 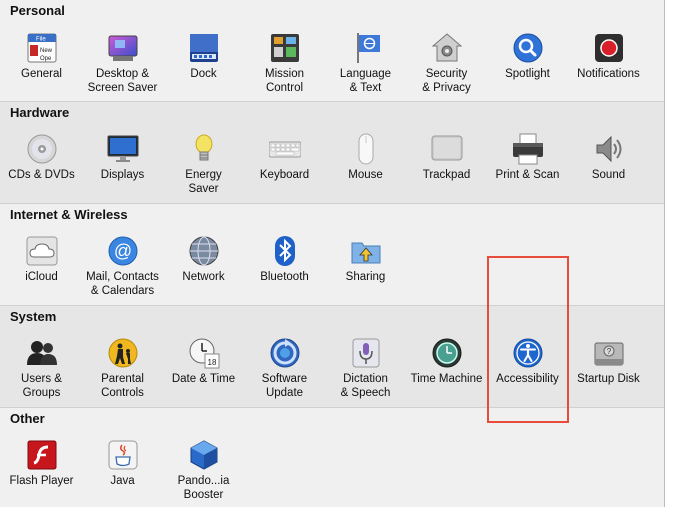 I want to click on pref-label: Dock, so click(x=203, y=74).